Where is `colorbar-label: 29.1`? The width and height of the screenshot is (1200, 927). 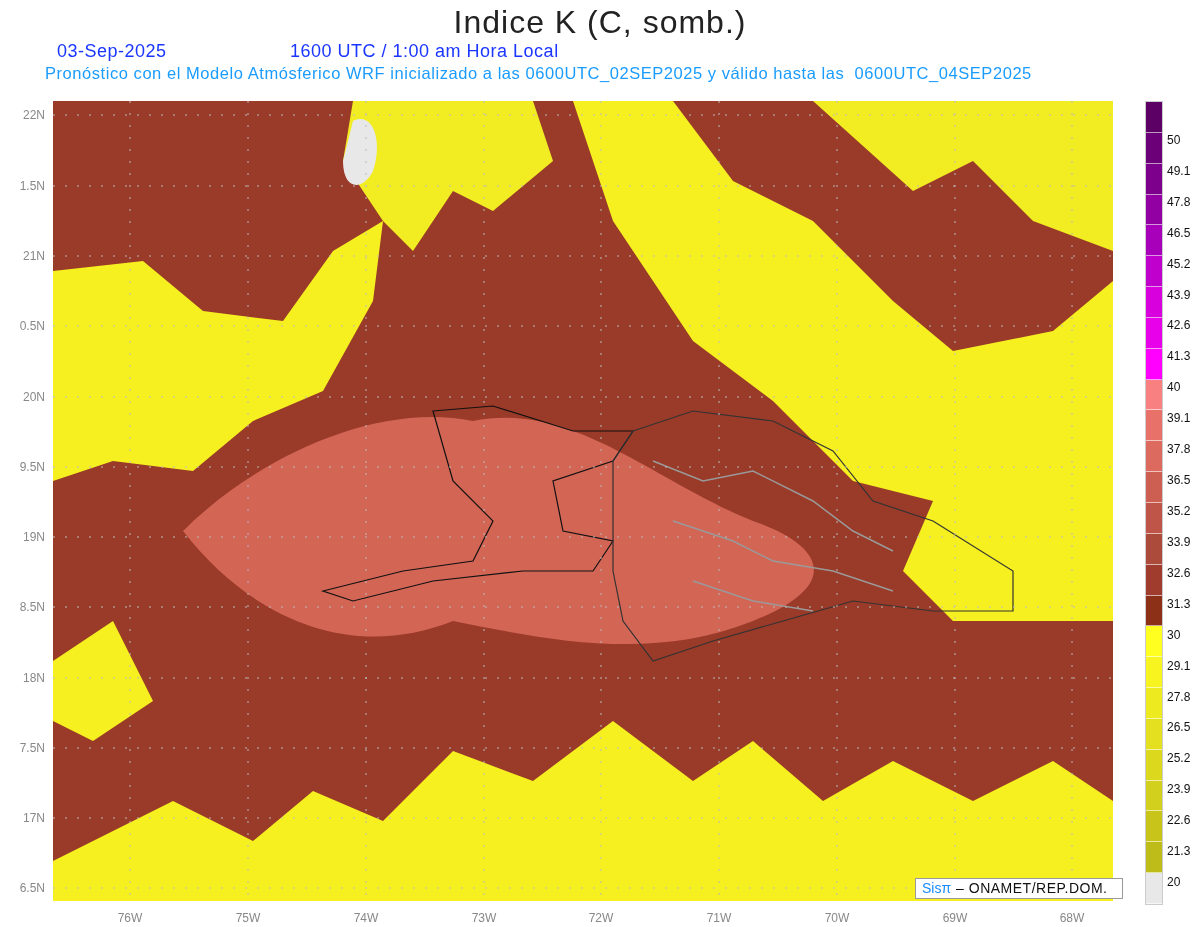
colorbar-label: 29.1 is located at coordinates (1179, 665).